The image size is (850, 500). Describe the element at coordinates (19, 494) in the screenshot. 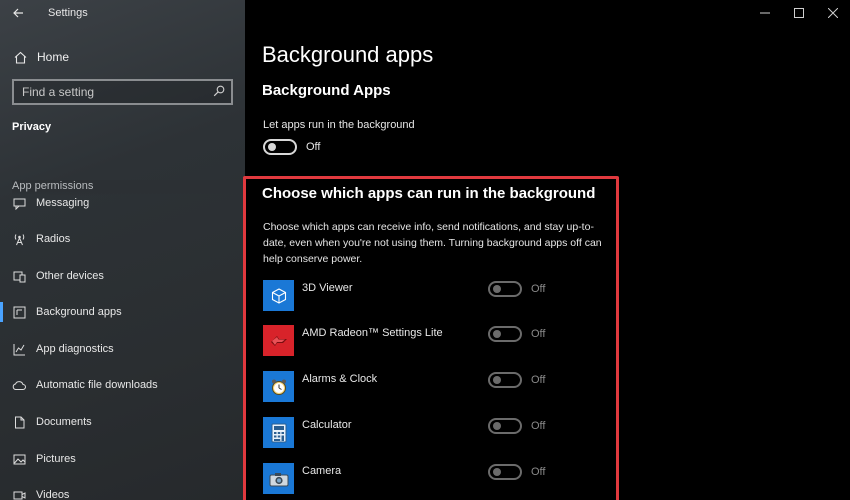

I see `video-icon` at that location.